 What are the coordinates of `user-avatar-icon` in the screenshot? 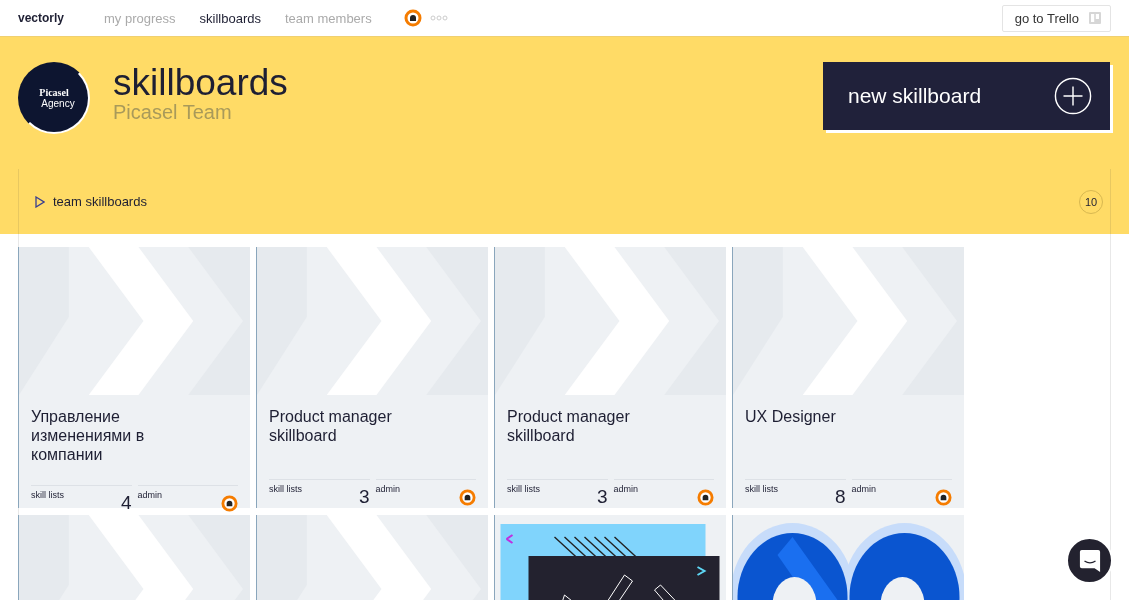 It's located at (412, 18).